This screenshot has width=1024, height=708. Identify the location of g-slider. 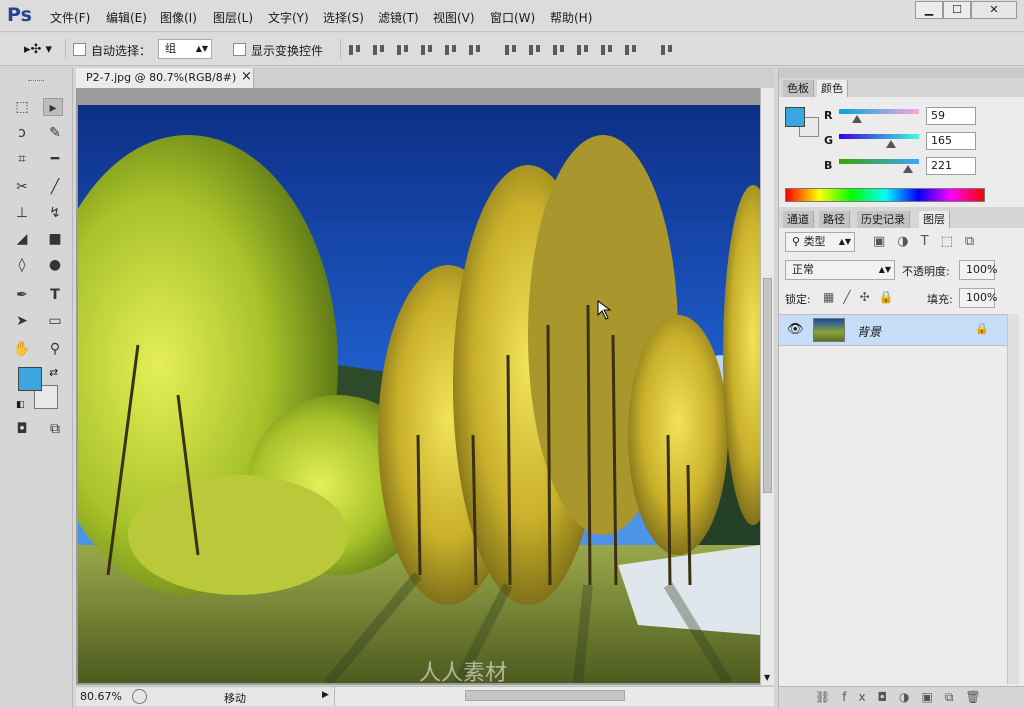
(879, 141).